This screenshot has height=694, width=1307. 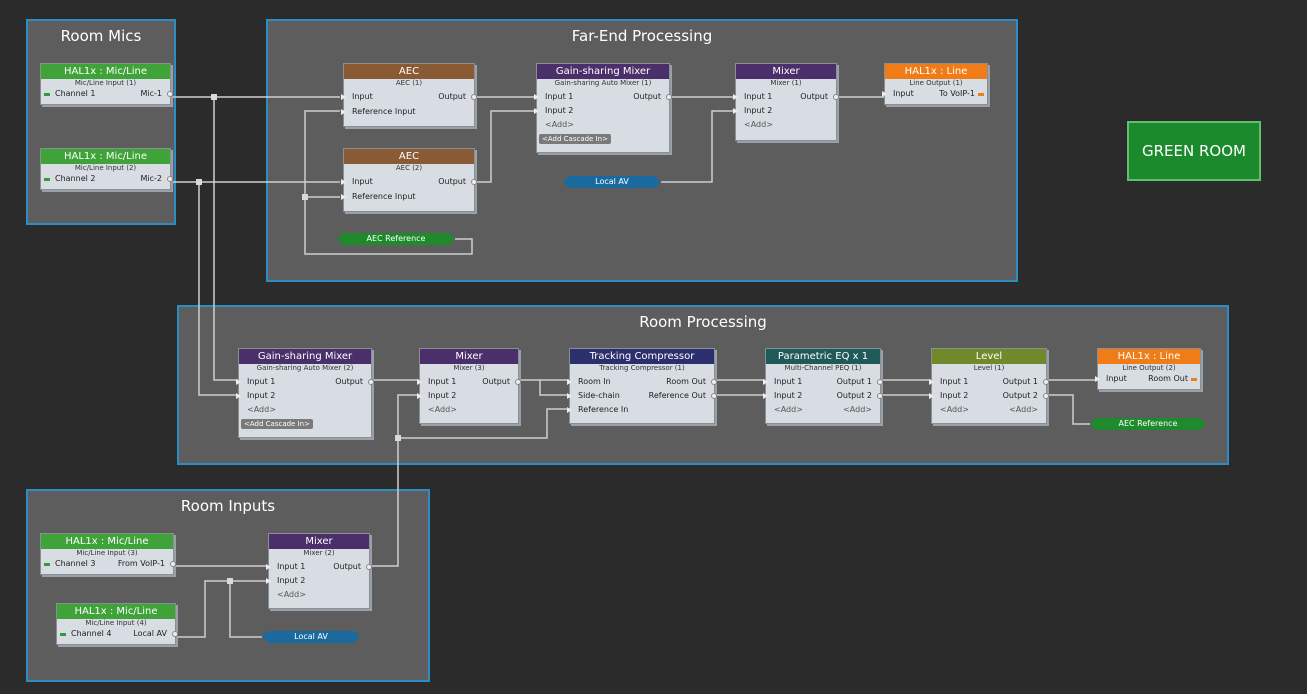 What do you see at coordinates (75, 563) in the screenshot?
I see `channel-label: Channel 3` at bounding box center [75, 563].